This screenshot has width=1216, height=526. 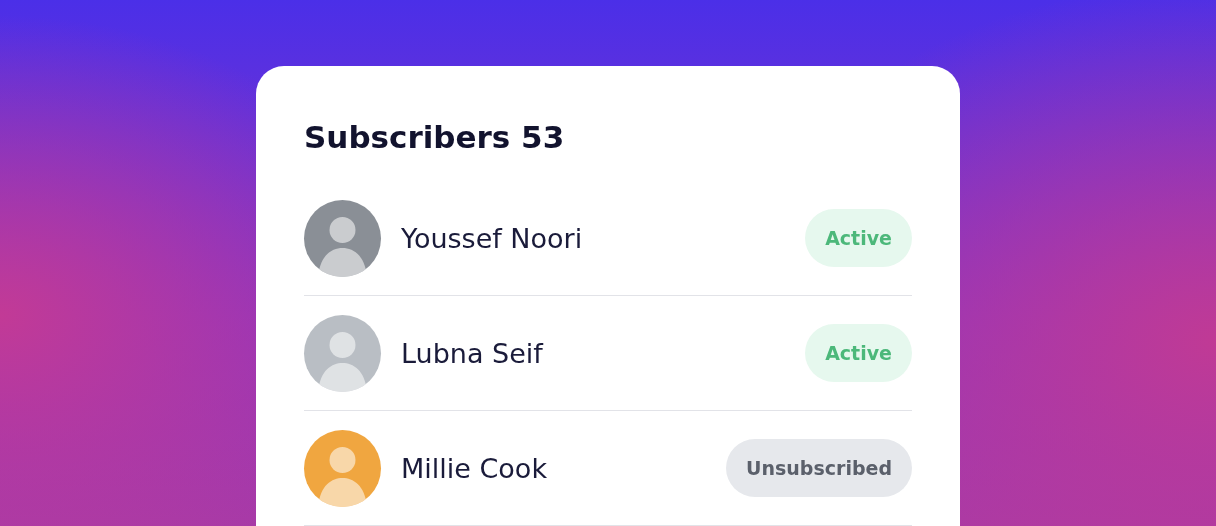 I want to click on subscriber-name: Youssef Noori, so click(x=492, y=238).